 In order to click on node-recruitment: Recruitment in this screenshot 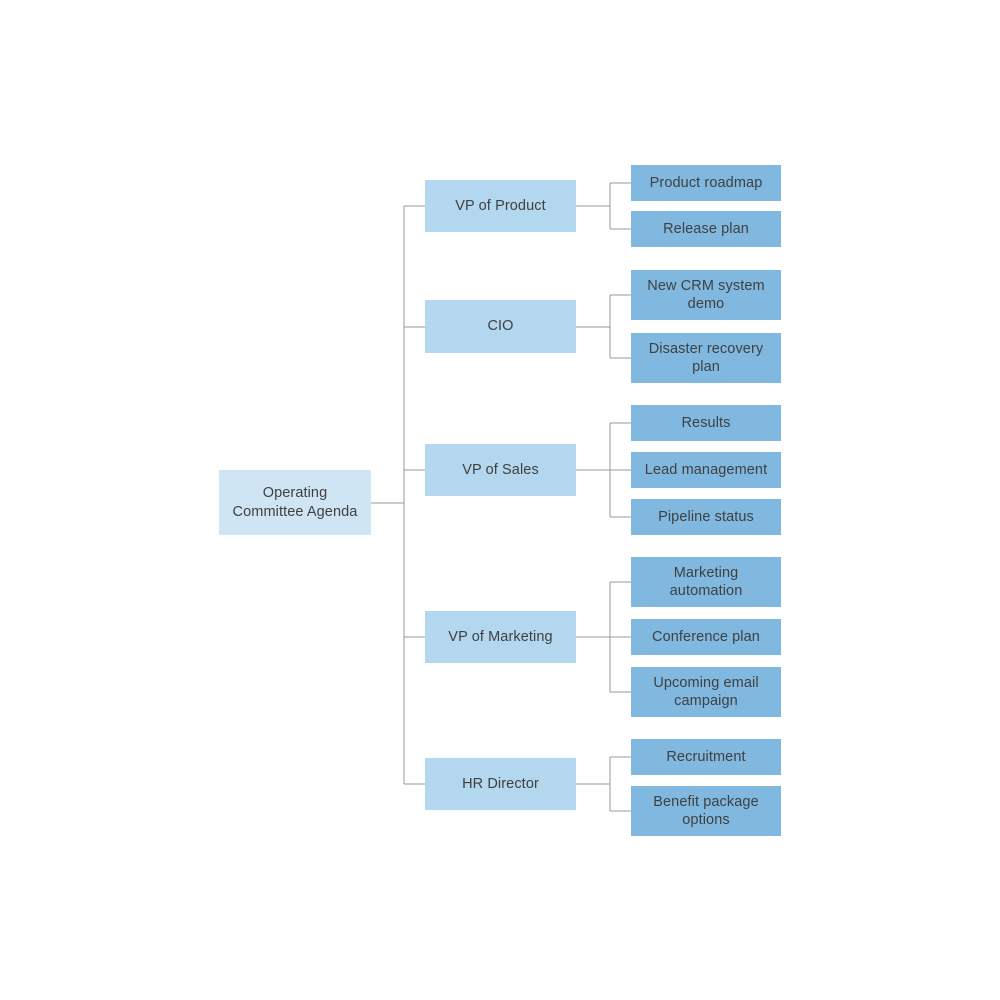, I will do `click(706, 757)`.